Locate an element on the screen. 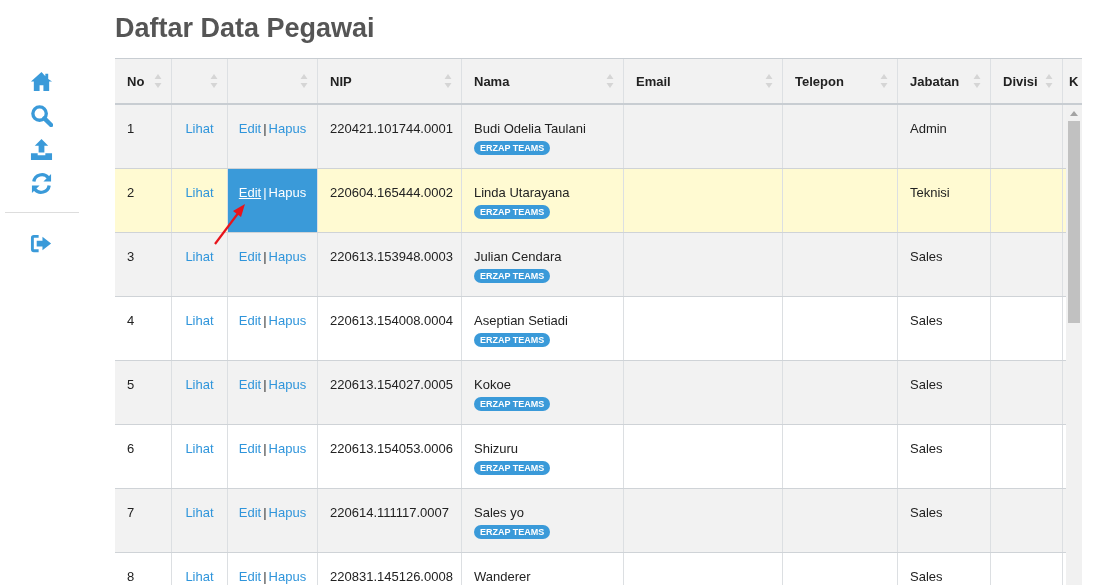 This screenshot has height=585, width=1102. row-number: 7 is located at coordinates (131, 512).